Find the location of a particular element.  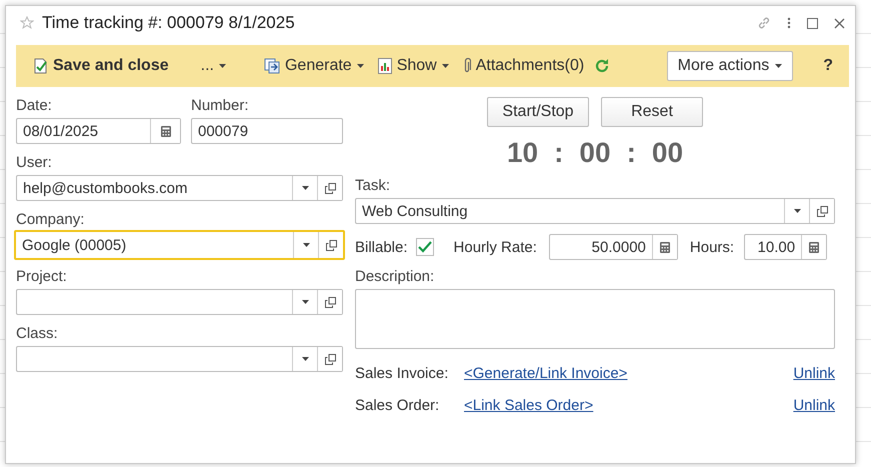

field-label: Billable: is located at coordinates (381, 247).